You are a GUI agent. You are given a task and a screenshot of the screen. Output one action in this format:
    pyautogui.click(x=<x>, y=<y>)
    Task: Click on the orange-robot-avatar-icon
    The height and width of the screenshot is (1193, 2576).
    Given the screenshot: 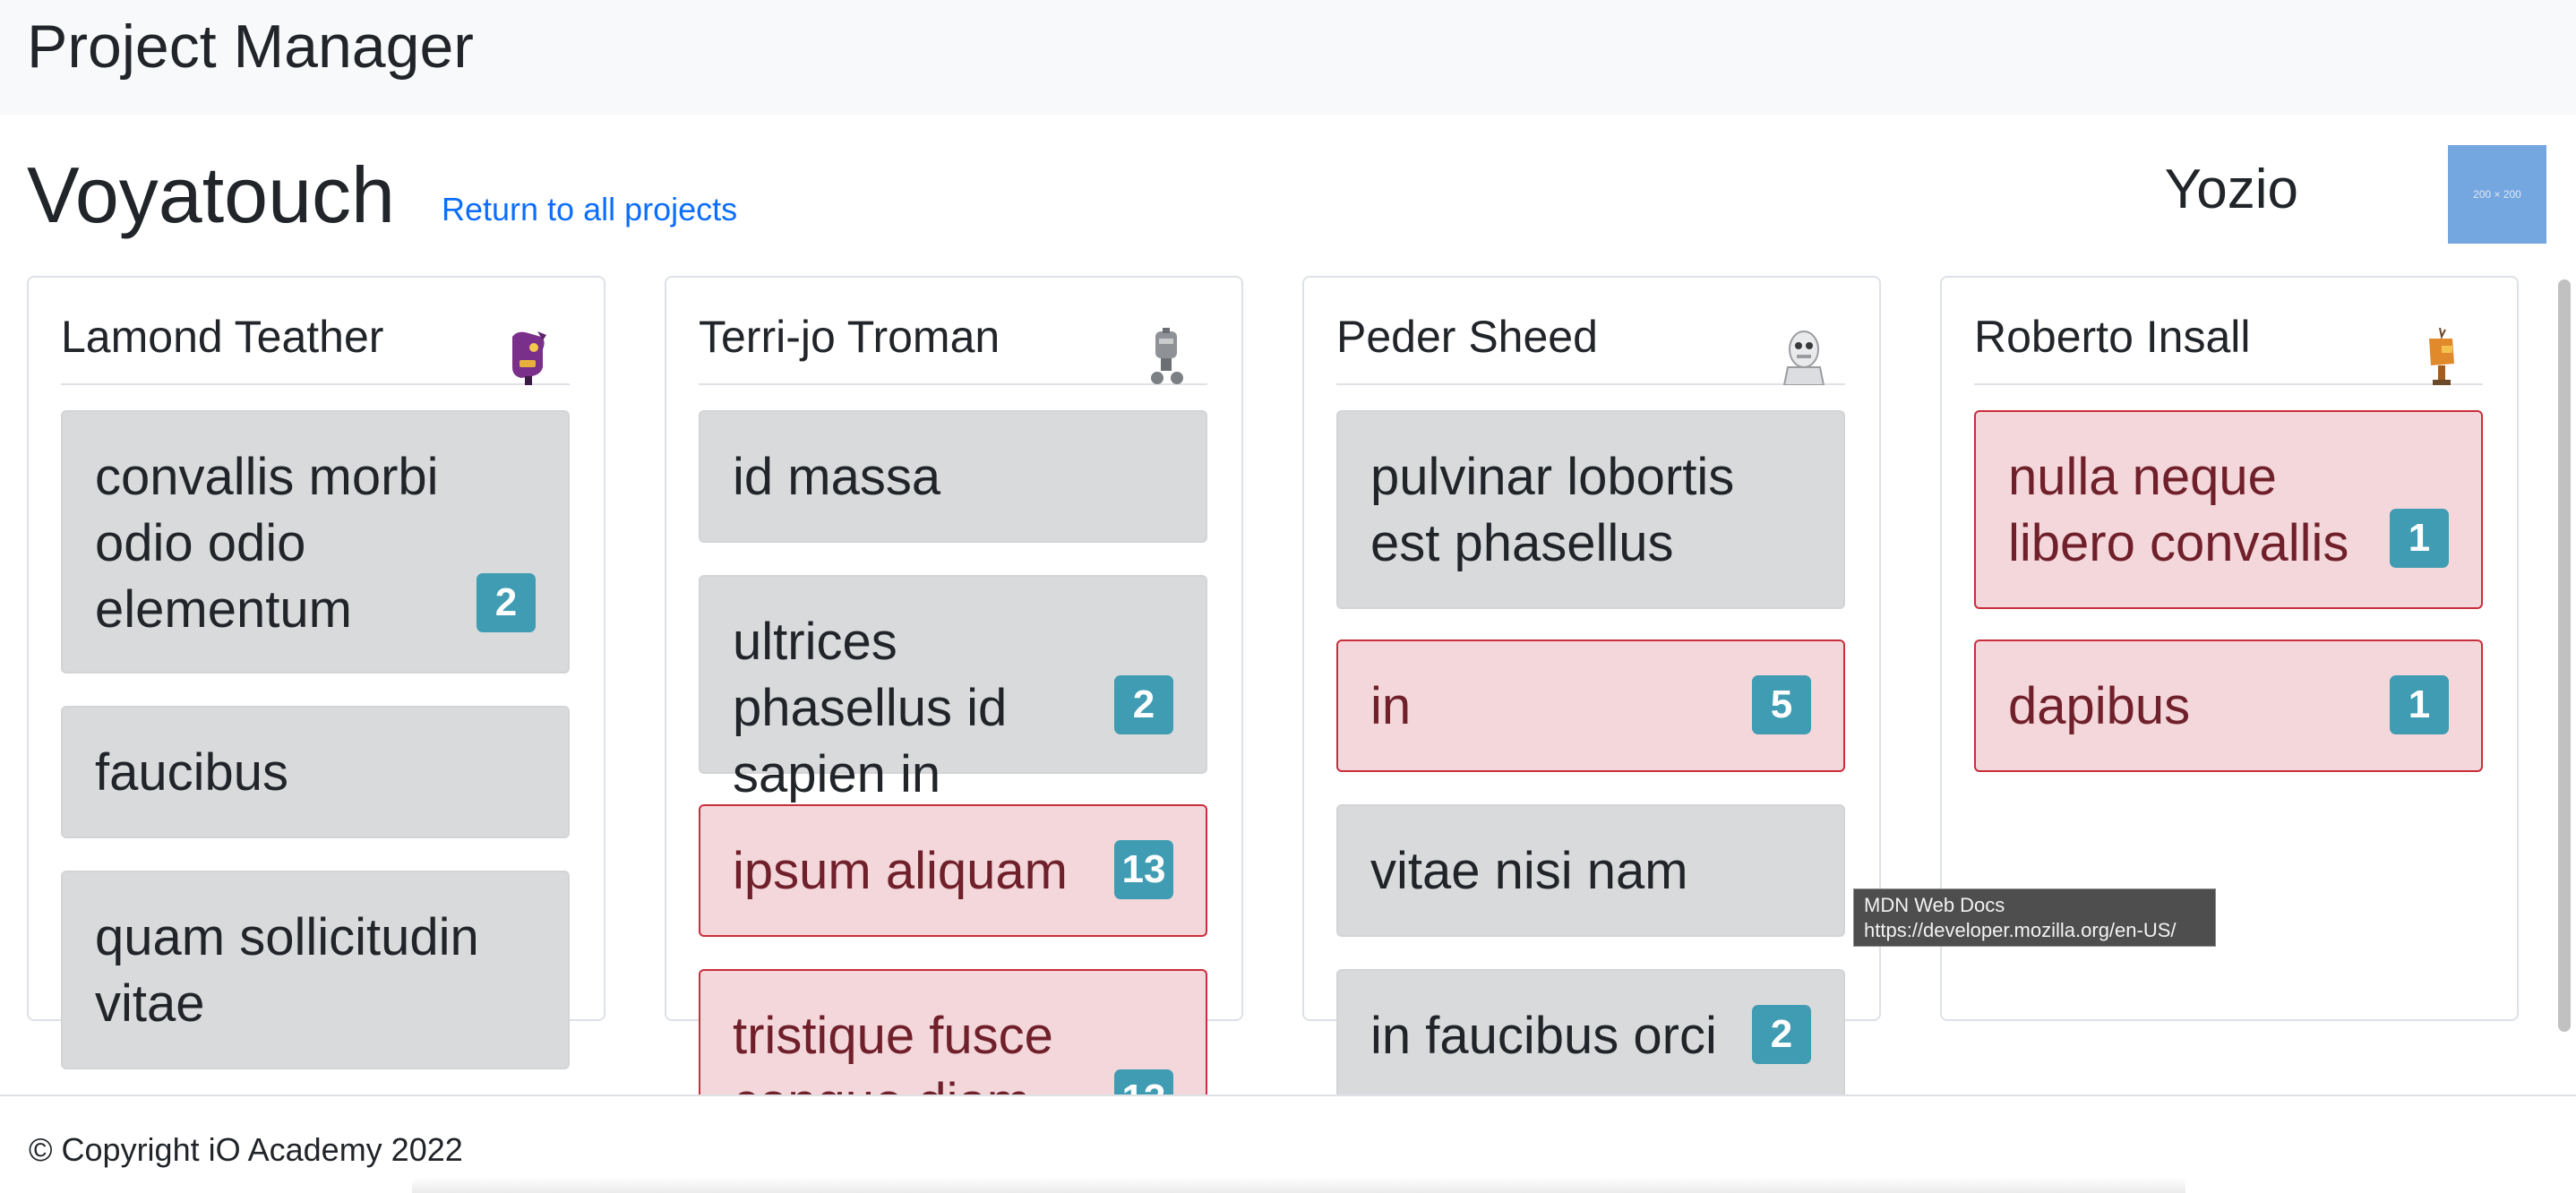 What is the action you would take?
    pyautogui.click(x=2441, y=356)
    